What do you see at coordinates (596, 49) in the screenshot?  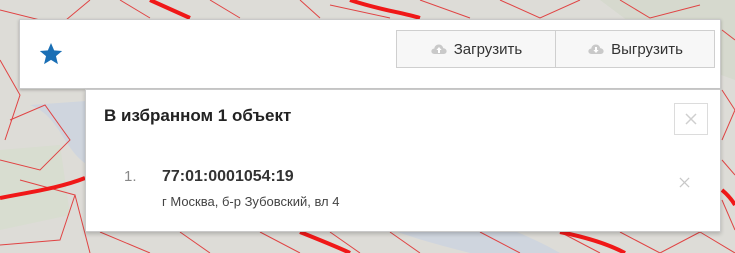 I see `cloud-download-icon` at bounding box center [596, 49].